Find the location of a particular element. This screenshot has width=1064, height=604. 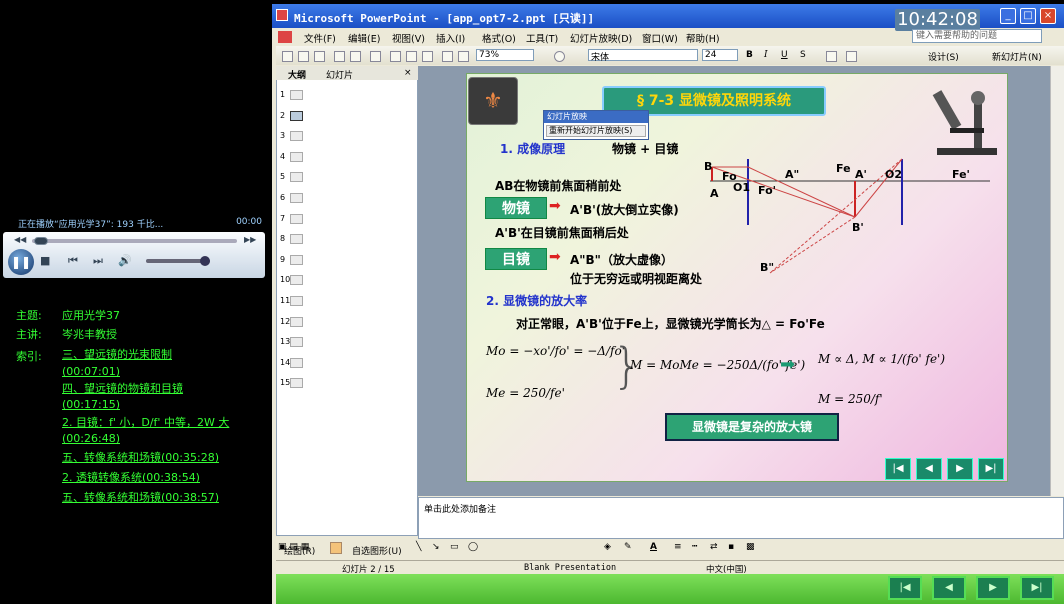

next-slide-button: ▶ is located at coordinates (960, 469).